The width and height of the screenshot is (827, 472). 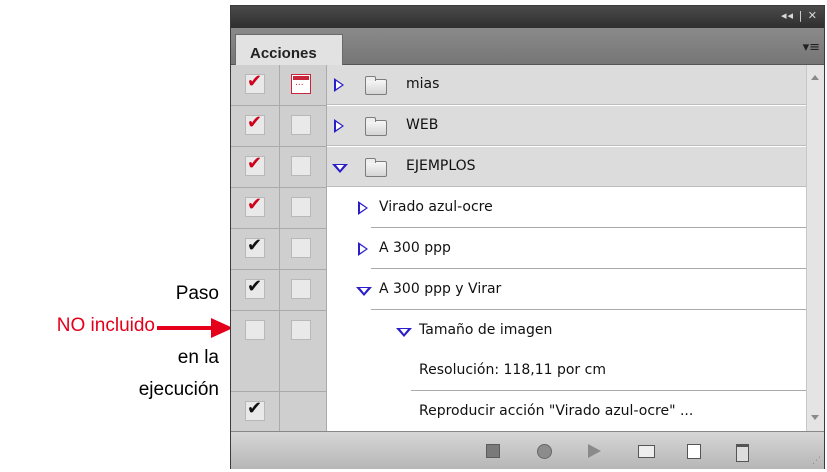 What do you see at coordinates (811, 47) in the screenshot?
I see `panel-menu-icon: ▾≡` at bounding box center [811, 47].